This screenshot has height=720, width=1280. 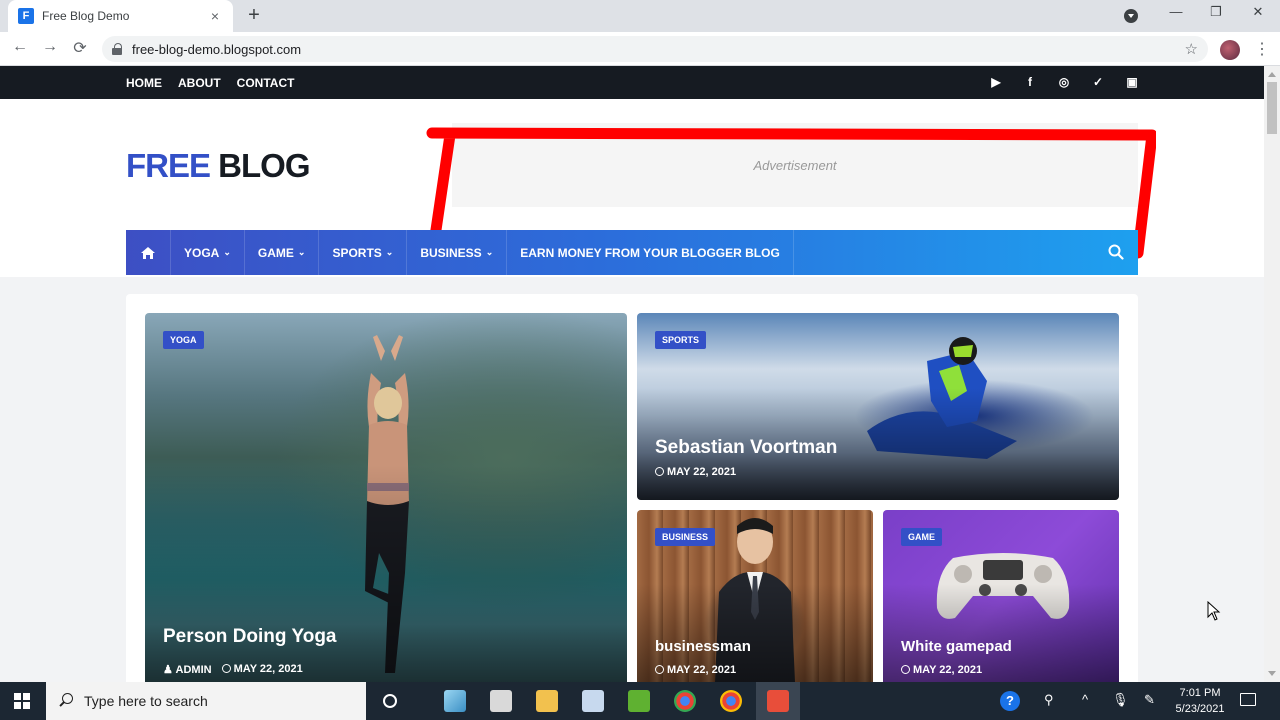 I want to click on nav-contact-link: CONTACT, so click(x=266, y=83).